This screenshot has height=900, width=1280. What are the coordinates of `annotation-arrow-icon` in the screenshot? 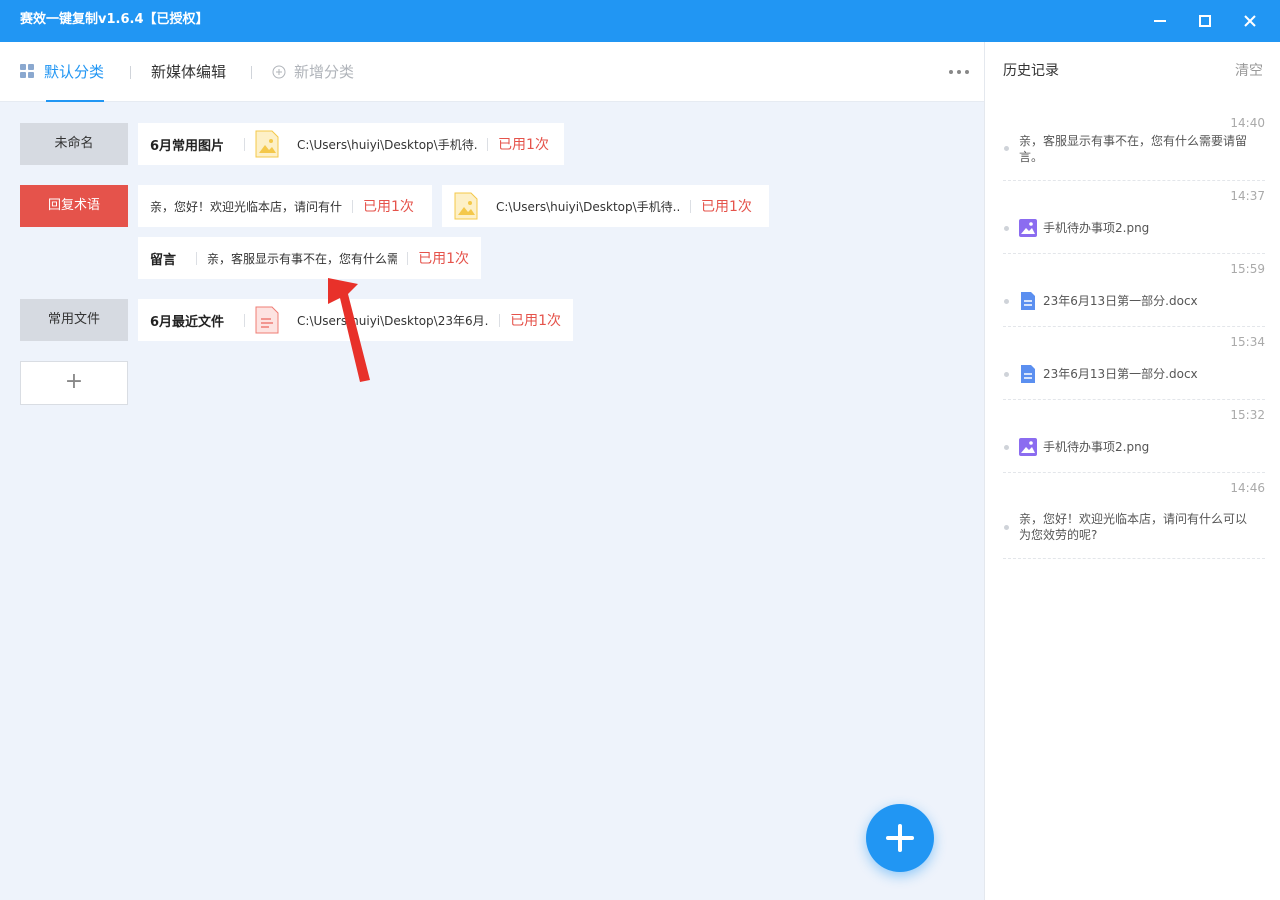 It's located at (349, 330).